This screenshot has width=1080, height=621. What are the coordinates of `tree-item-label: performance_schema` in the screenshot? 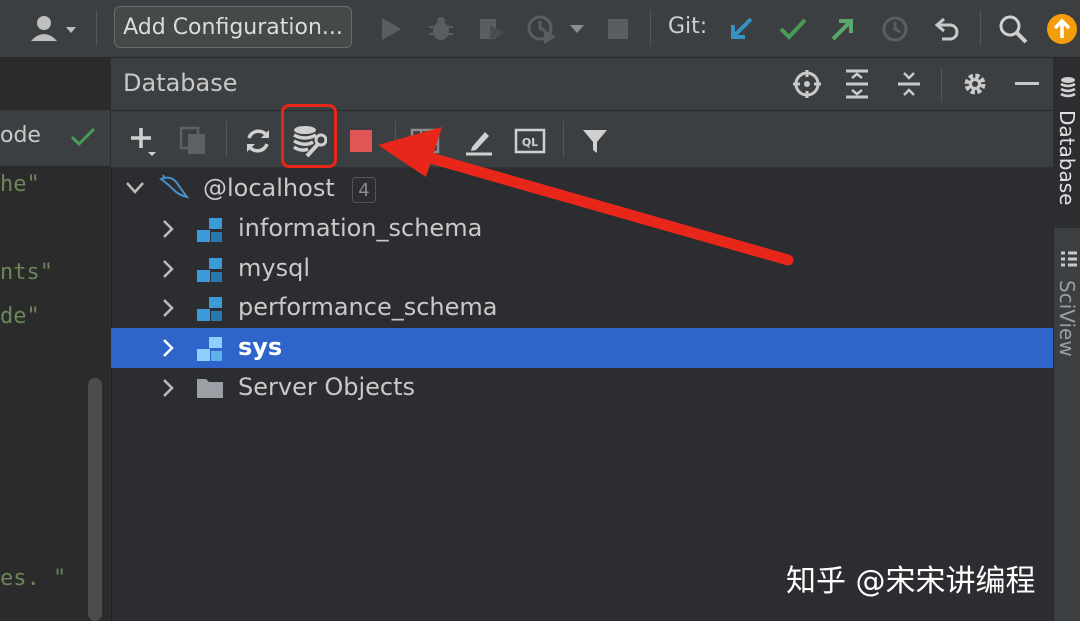 It's located at (368, 307).